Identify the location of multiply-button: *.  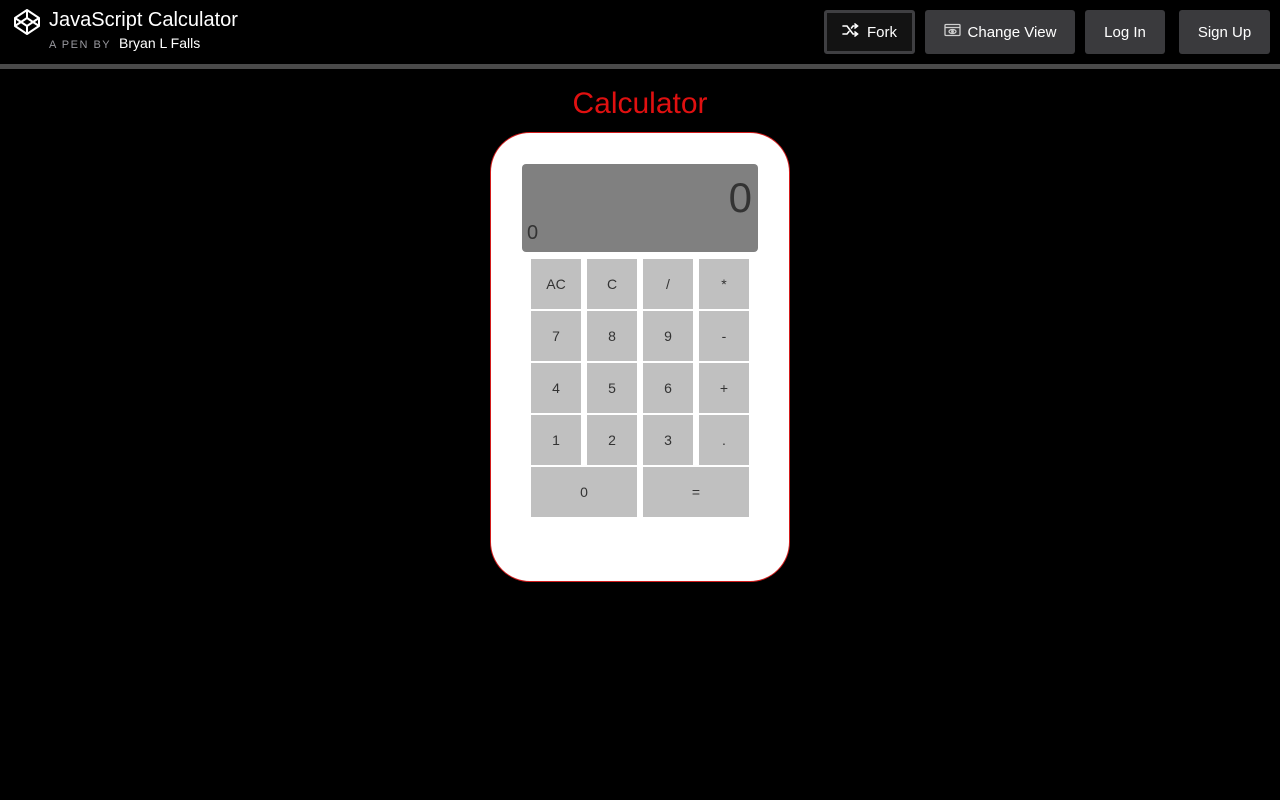
(724, 284).